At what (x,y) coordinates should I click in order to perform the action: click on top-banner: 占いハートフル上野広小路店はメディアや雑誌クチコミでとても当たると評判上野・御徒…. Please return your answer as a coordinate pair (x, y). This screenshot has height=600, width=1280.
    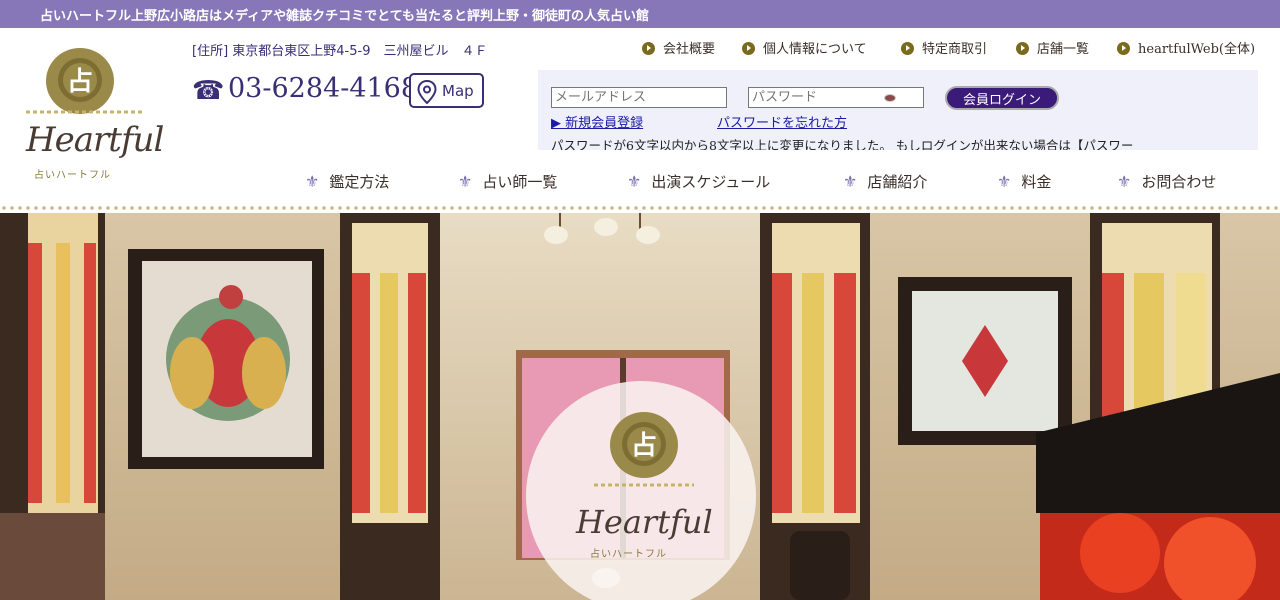
    Looking at the image, I should click on (640, 14).